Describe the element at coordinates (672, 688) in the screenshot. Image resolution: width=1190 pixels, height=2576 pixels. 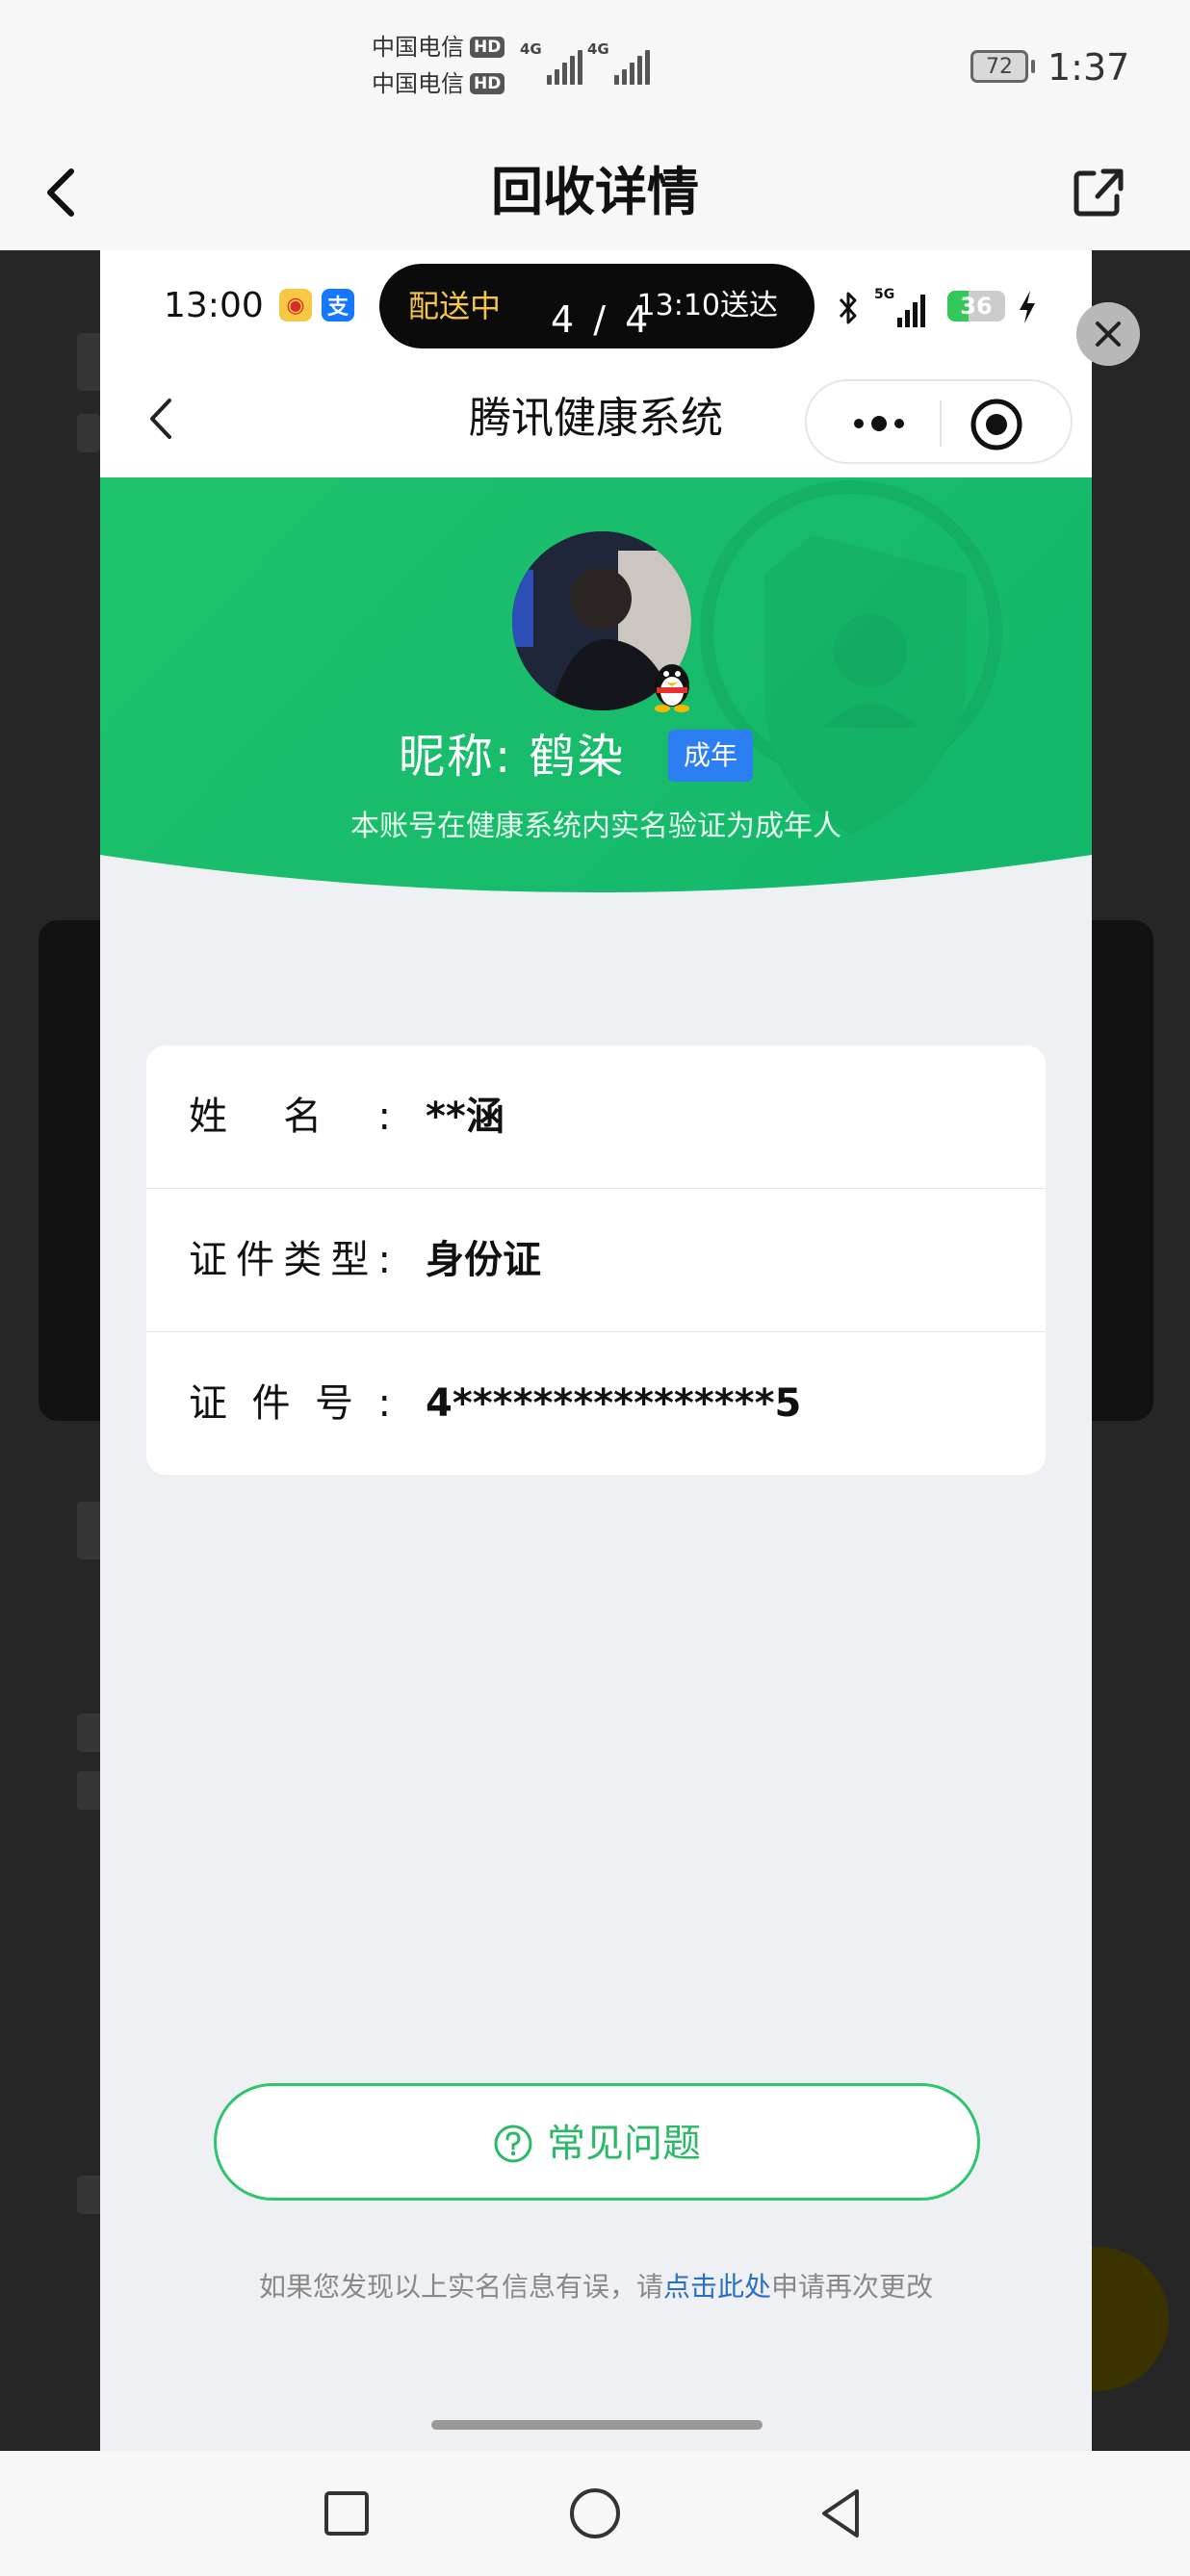
I see `qq-penguin-icon` at that location.